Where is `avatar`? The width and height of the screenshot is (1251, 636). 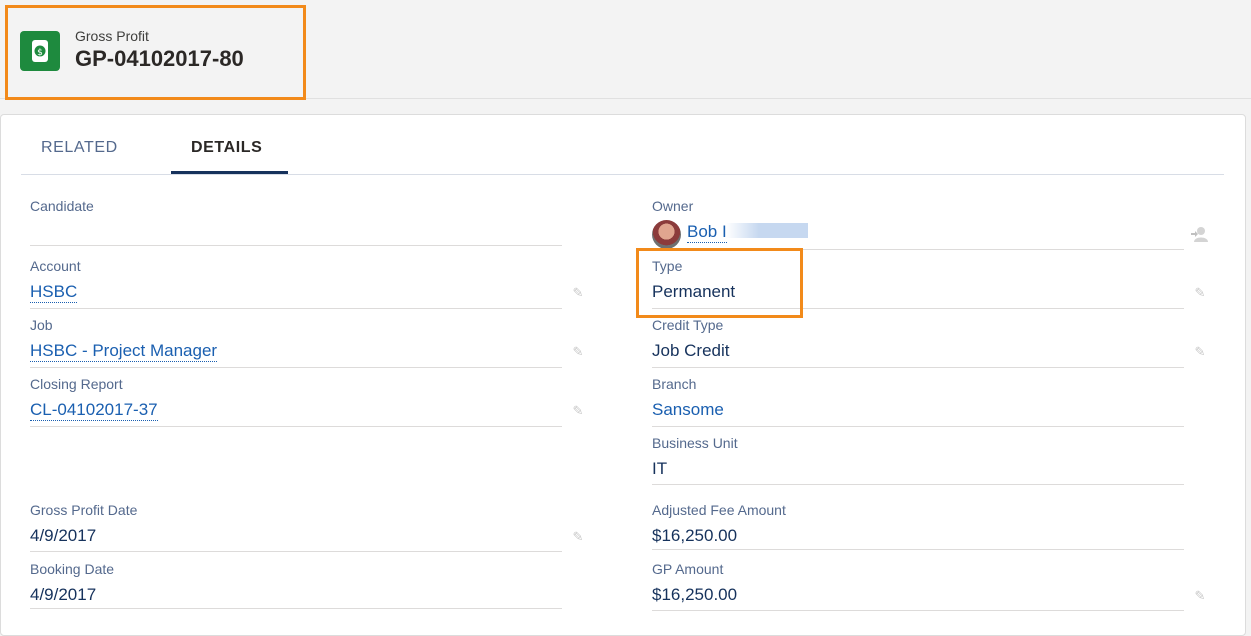
avatar is located at coordinates (666, 234).